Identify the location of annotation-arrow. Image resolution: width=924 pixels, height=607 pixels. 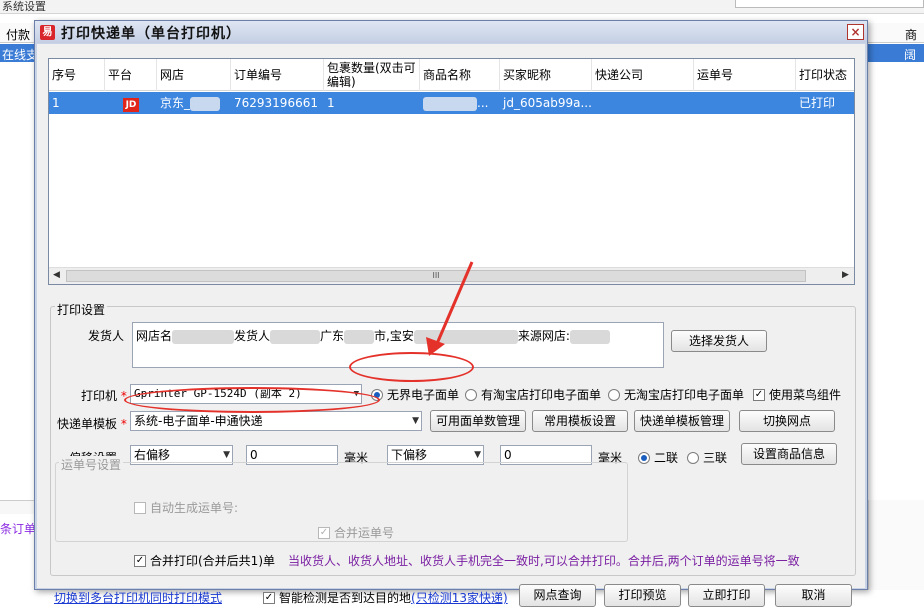
(450, 308).